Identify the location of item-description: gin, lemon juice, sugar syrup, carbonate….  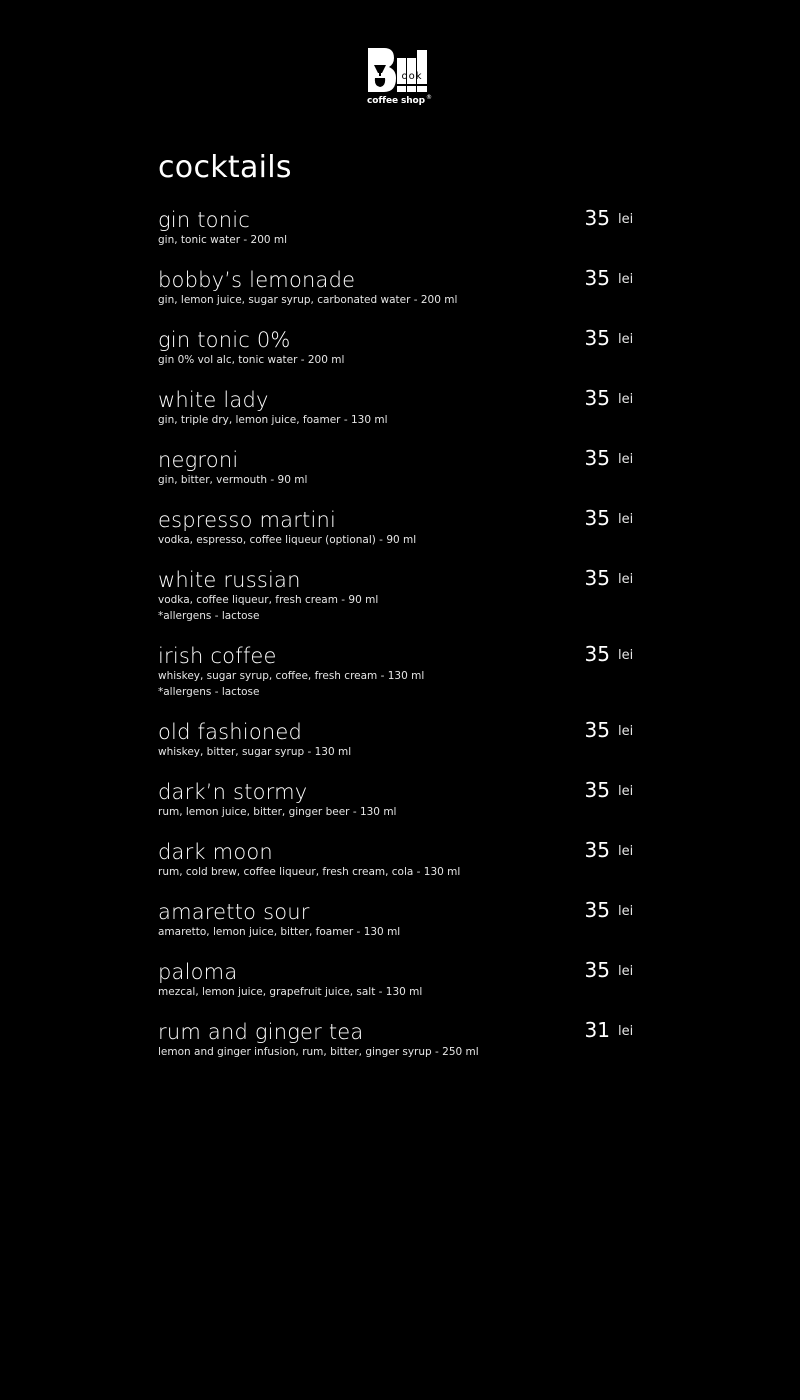
(308, 300).